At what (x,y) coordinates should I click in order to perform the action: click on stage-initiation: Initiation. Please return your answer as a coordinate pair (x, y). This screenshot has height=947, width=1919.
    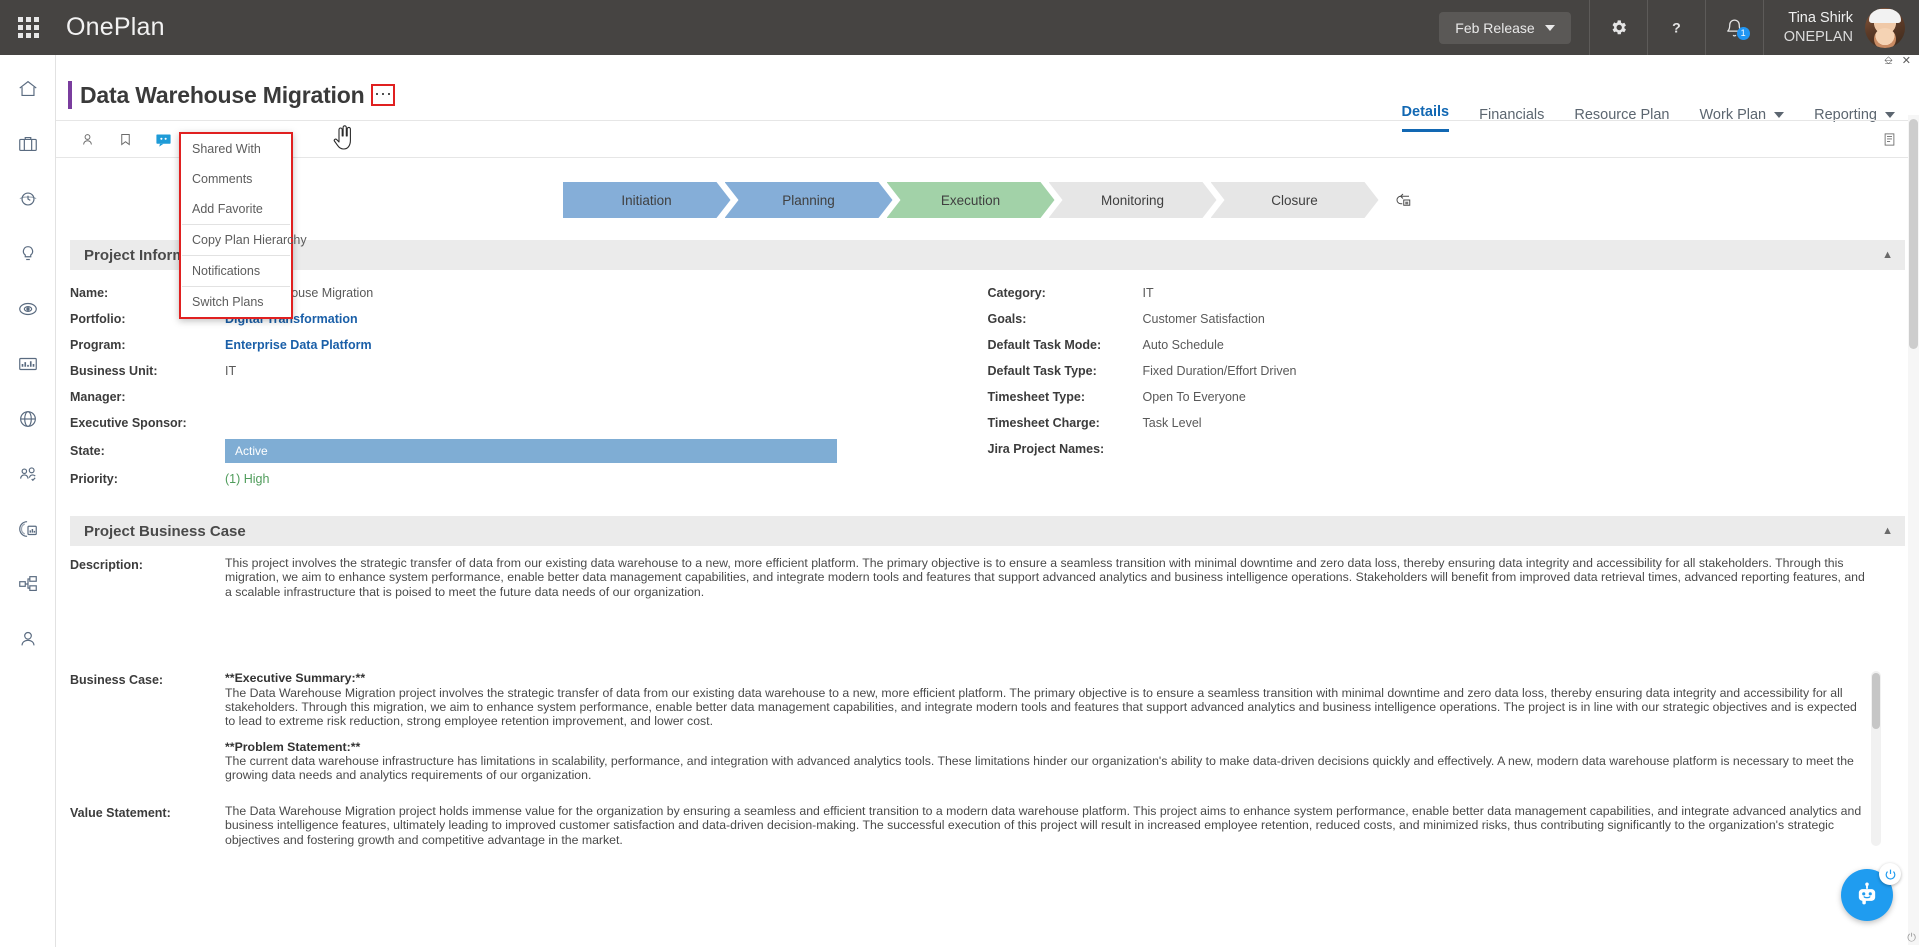
    Looking at the image, I should click on (647, 200).